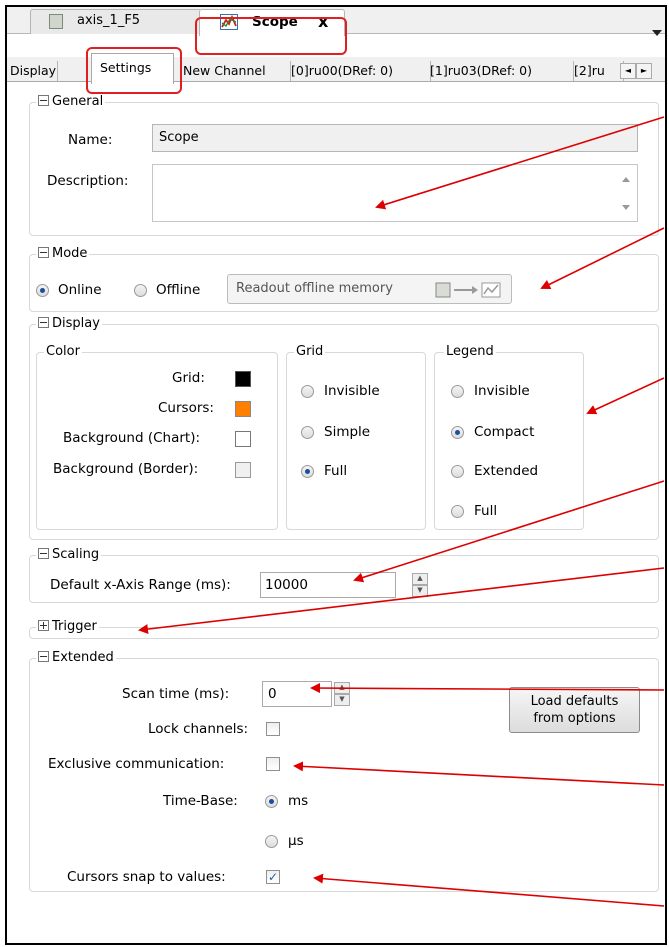  What do you see at coordinates (509, 531) in the screenshot?
I see `annotation-arrow-scaling` at bounding box center [509, 531].